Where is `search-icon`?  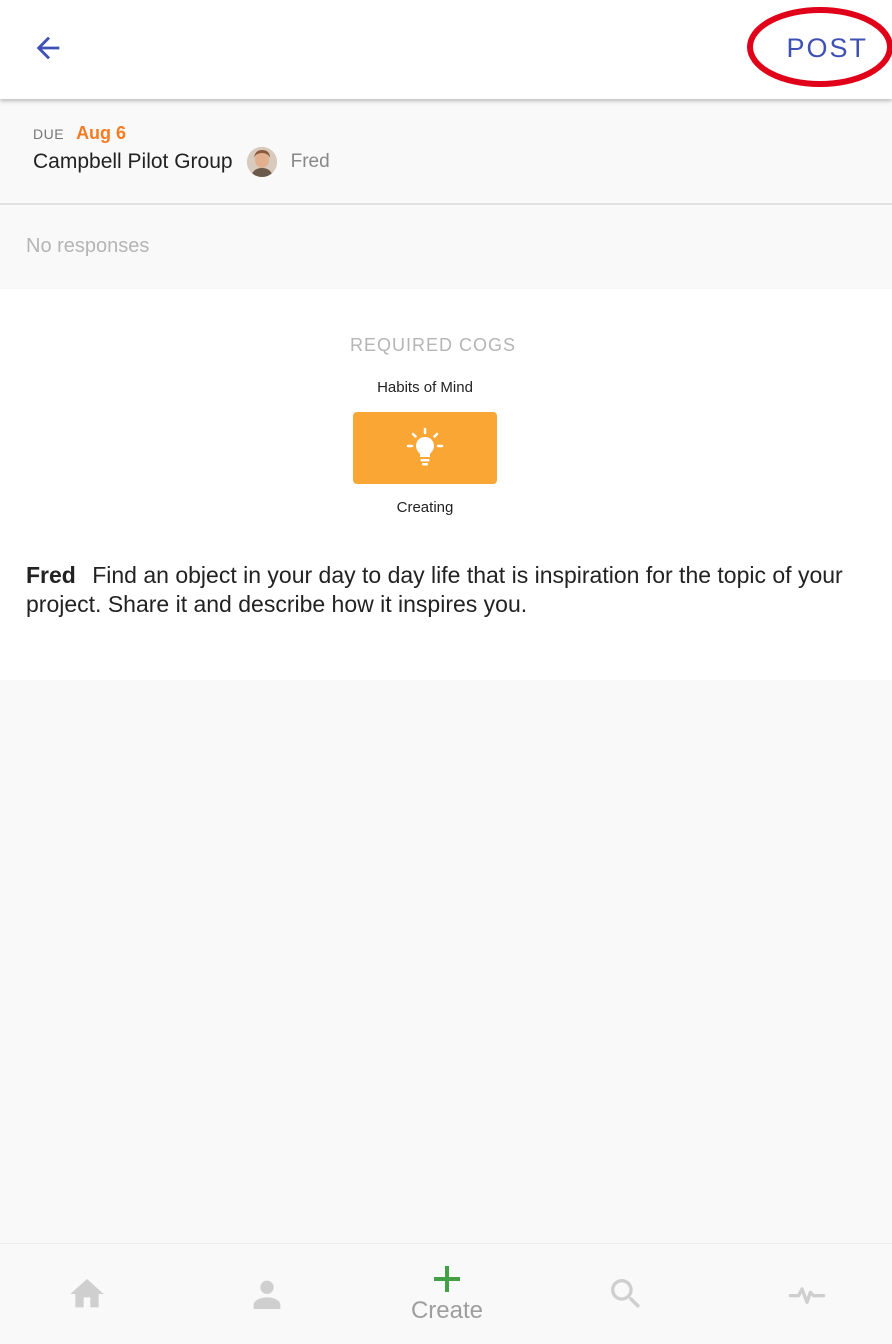 search-icon is located at coordinates (626, 1294).